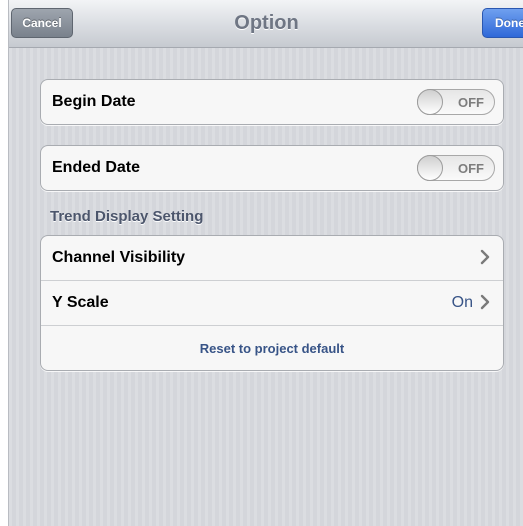  I want to click on ended-date-group: Ended Date OFF, so click(272, 168).